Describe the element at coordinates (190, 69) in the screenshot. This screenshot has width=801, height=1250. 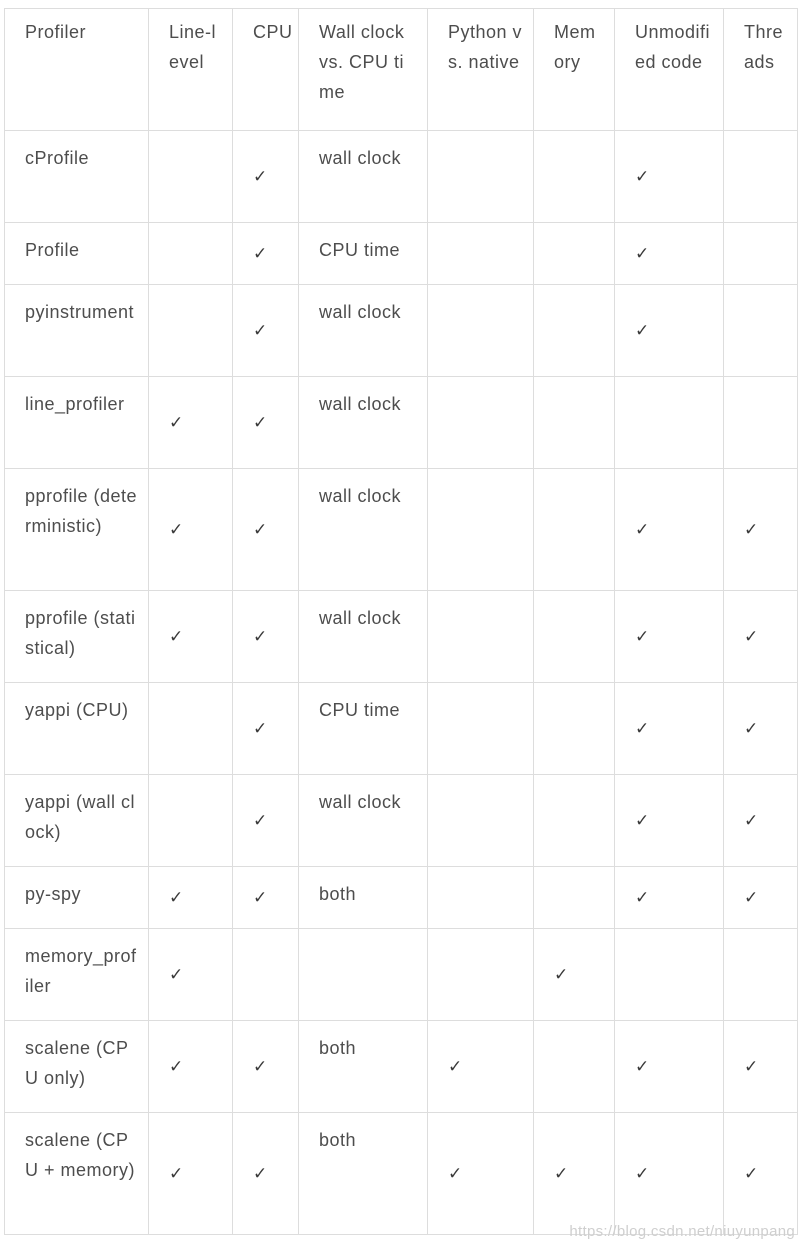
I see `header-line-level: Line-level` at that location.